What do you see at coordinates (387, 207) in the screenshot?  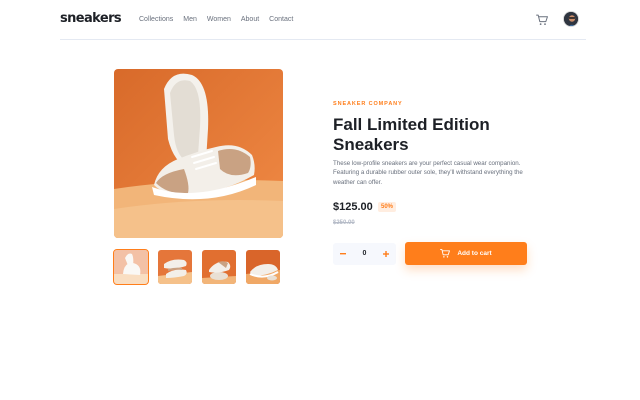 I see `discount-badge: 50%` at bounding box center [387, 207].